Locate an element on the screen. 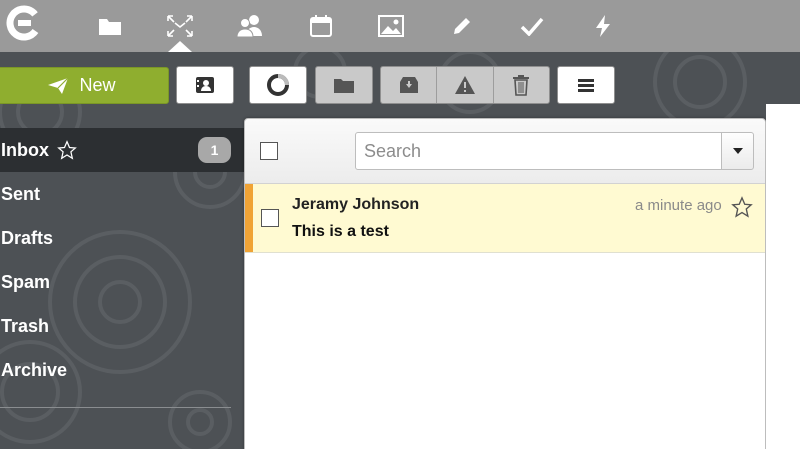  folder-label: Inbox is located at coordinates (25, 149).